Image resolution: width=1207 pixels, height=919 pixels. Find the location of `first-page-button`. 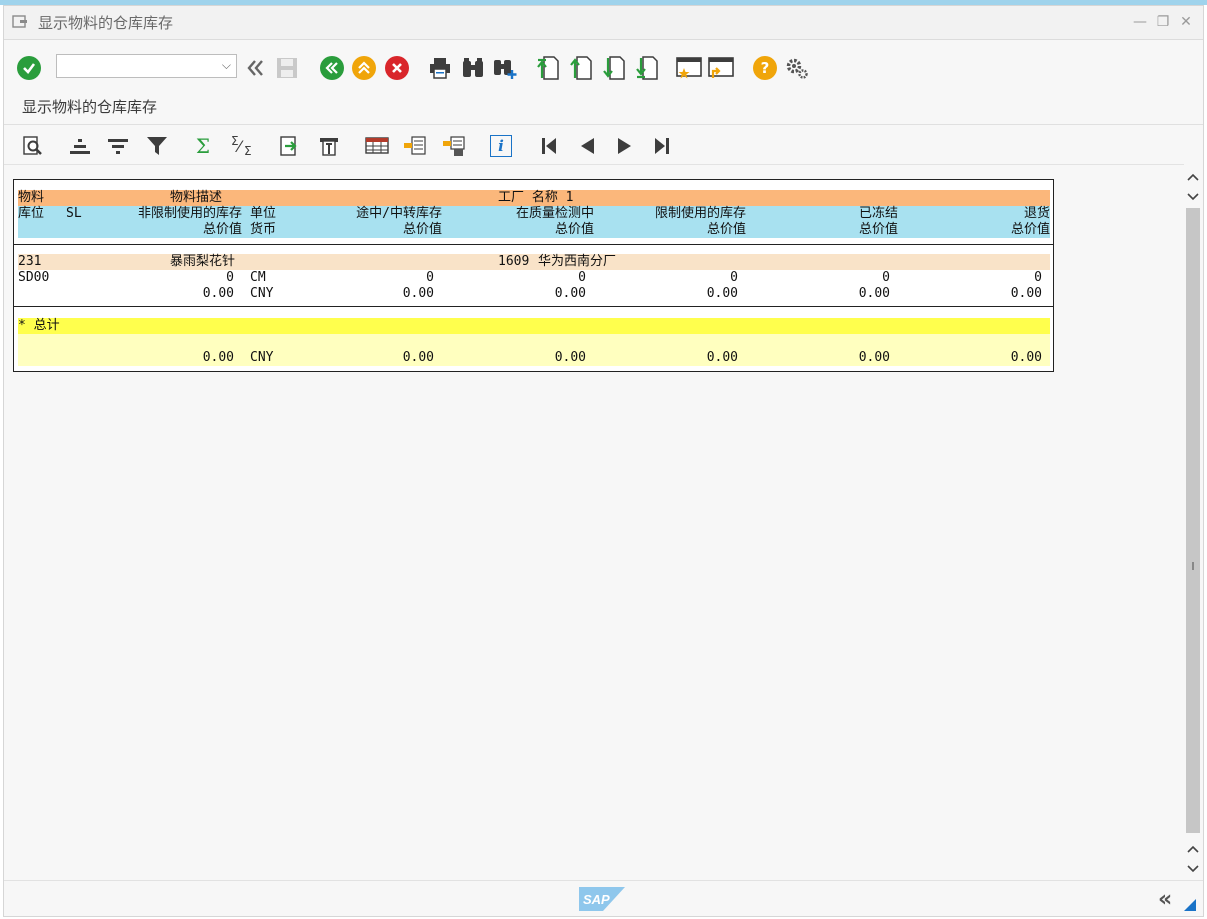

first-page-button is located at coordinates (548, 68).